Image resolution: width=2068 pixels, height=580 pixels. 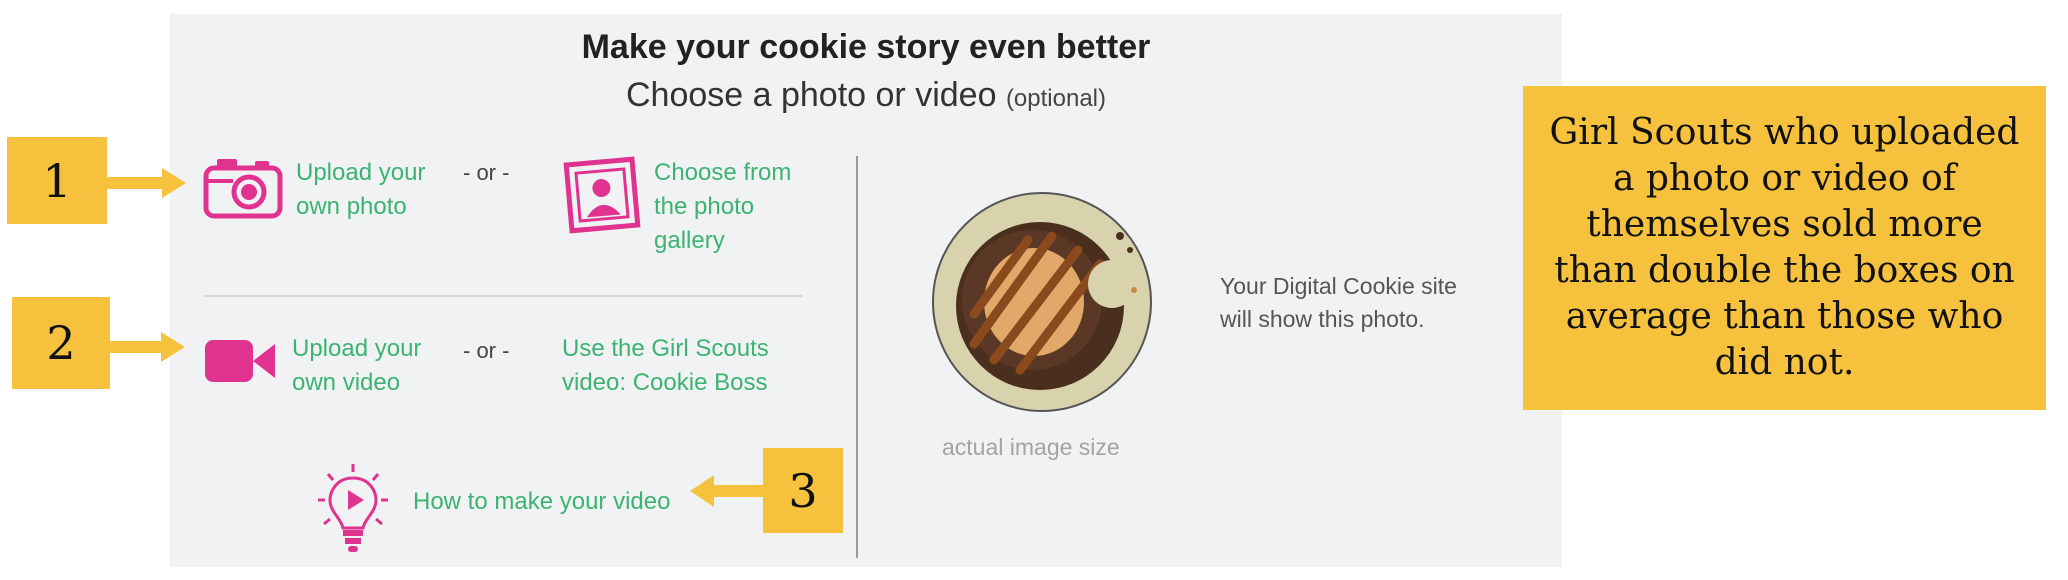 What do you see at coordinates (243, 189) in the screenshot?
I see `camera-icon` at bounding box center [243, 189].